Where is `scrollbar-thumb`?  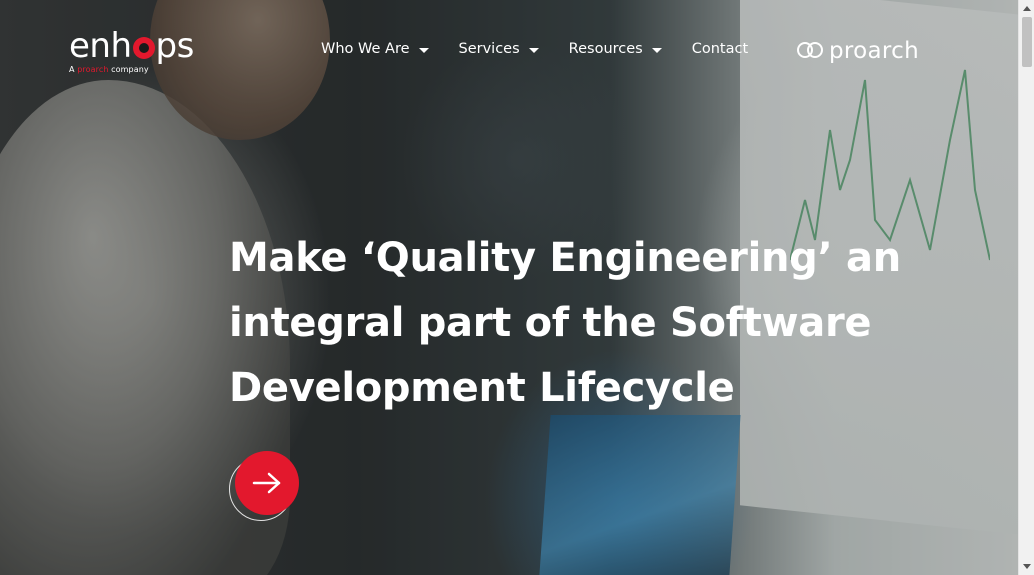 scrollbar-thumb is located at coordinates (1027, 42).